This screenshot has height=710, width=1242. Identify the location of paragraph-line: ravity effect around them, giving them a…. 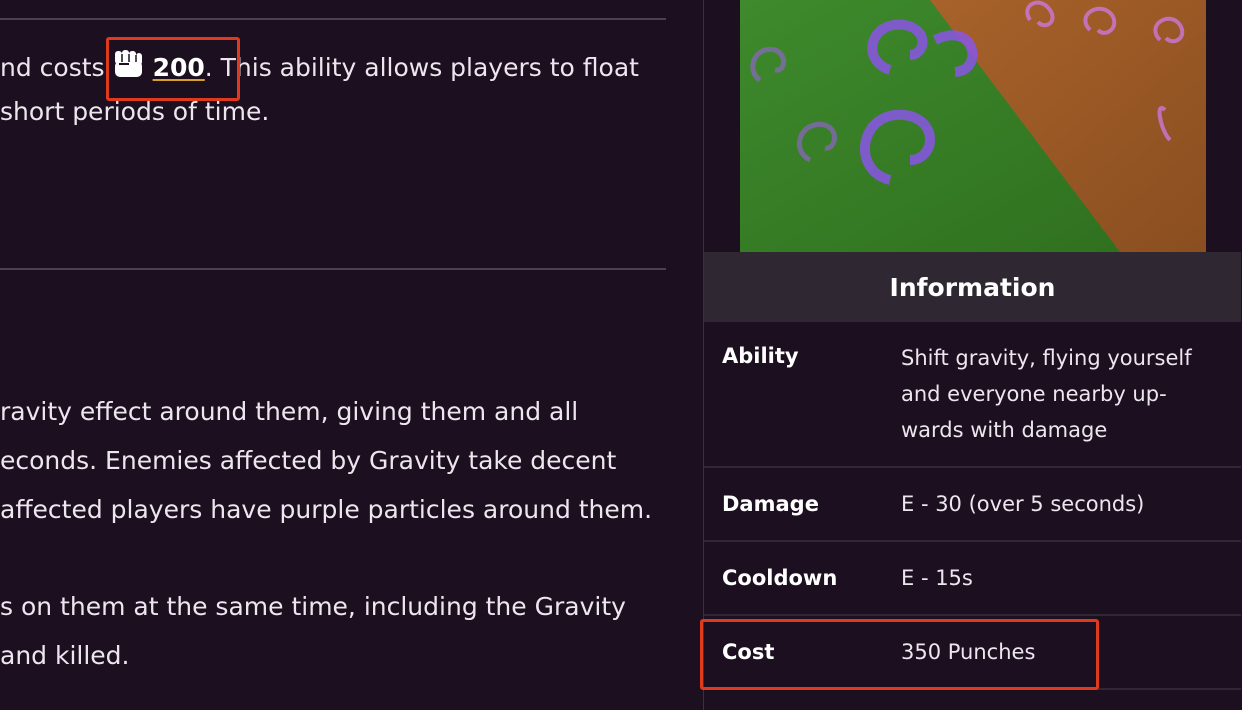
(289, 411).